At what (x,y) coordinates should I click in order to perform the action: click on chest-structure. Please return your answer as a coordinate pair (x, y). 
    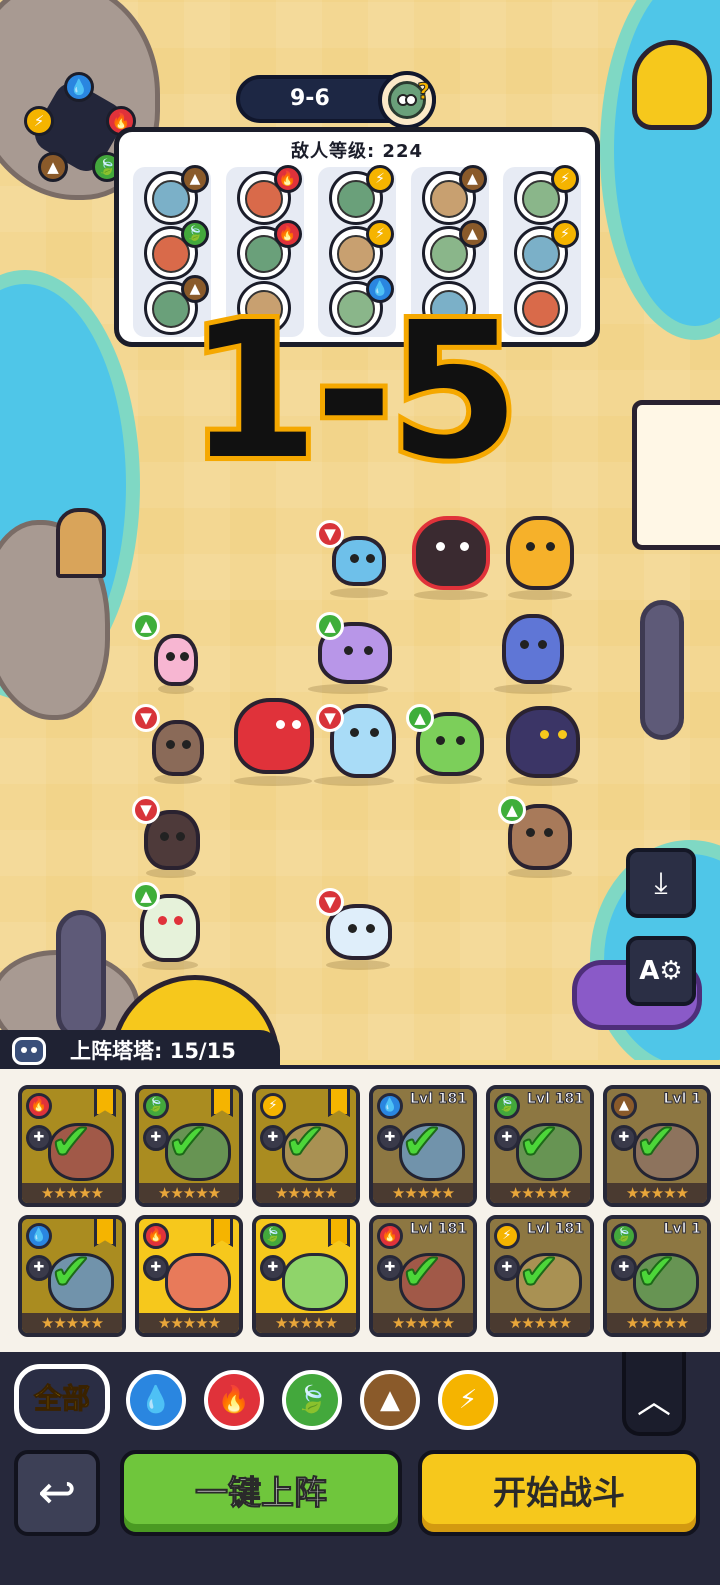
    Looking at the image, I should click on (676, 475).